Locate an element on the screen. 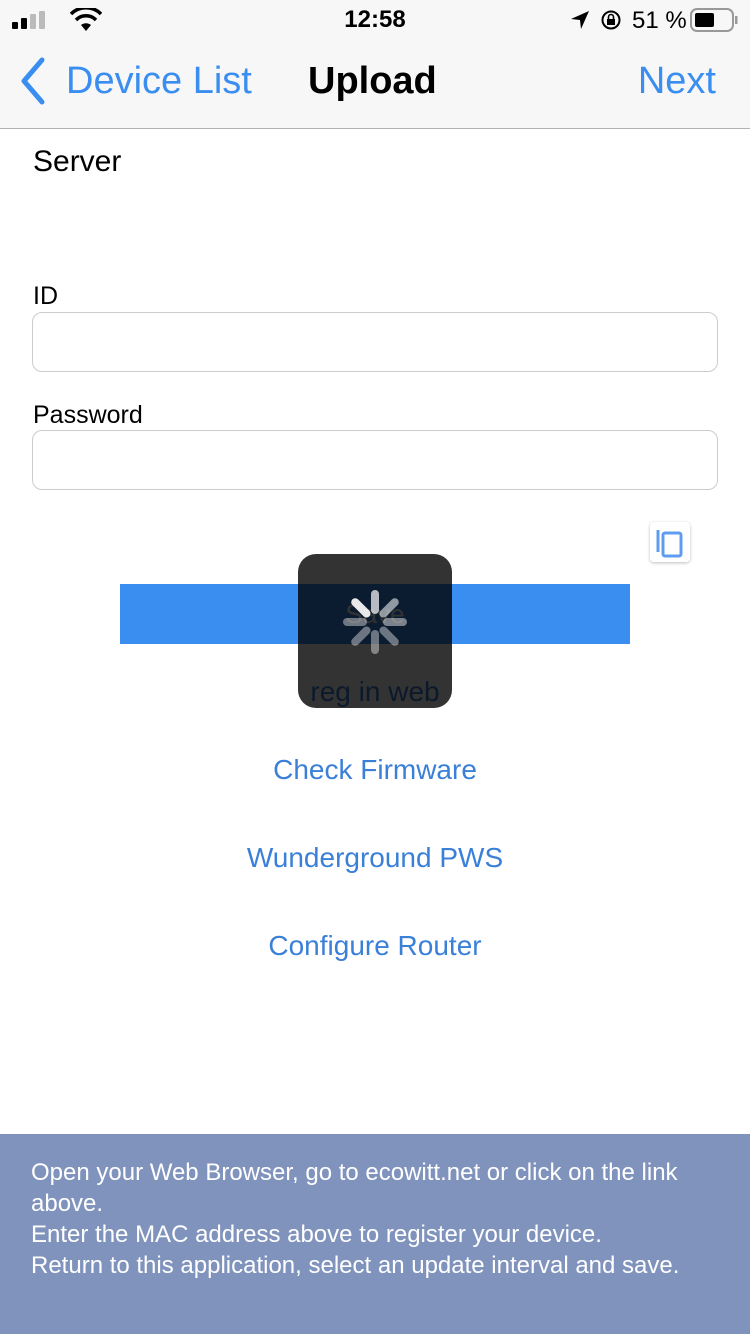 Image resolution: width=750 pixels, height=1334 pixels. section-title: Server is located at coordinates (77, 161).